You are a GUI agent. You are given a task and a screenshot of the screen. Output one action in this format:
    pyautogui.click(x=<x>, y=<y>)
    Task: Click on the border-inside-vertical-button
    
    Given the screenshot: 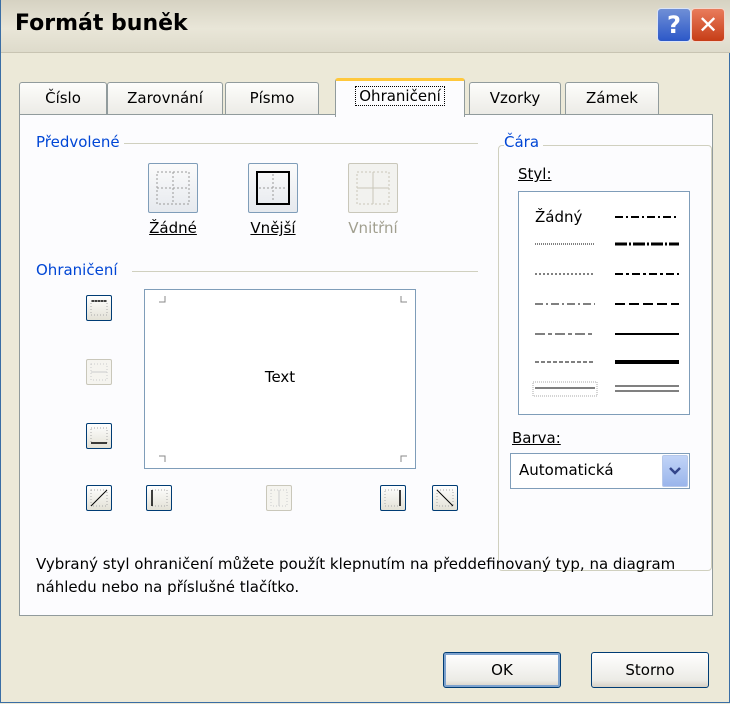 What is the action you would take?
    pyautogui.click(x=279, y=498)
    